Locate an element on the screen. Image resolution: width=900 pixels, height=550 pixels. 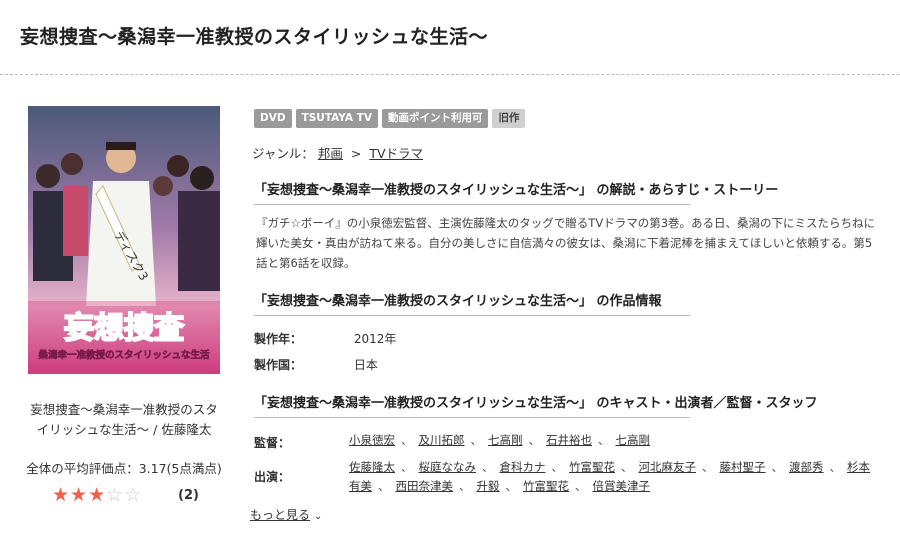
cast-link: 佐藤隆太 is located at coordinates (372, 467).